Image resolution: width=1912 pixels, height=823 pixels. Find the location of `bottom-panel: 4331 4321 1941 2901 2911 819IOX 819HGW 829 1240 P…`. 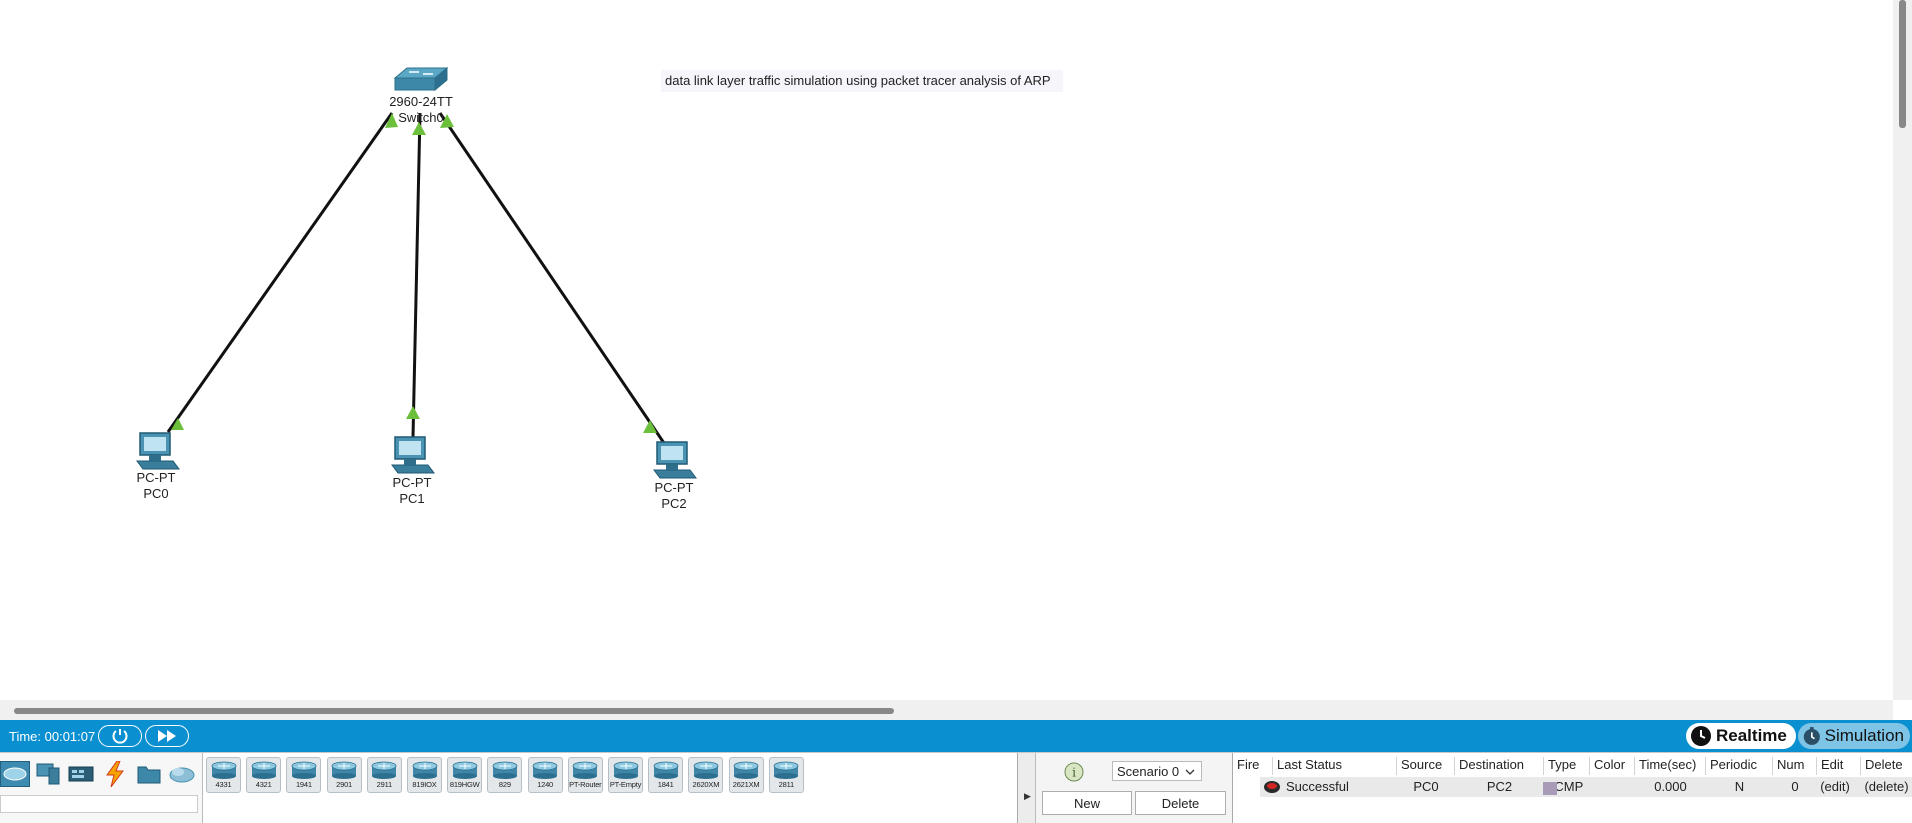

bottom-panel: 4331 4321 1941 2901 2911 819IOX 819HGW 829 1240 P… is located at coordinates (956, 787).